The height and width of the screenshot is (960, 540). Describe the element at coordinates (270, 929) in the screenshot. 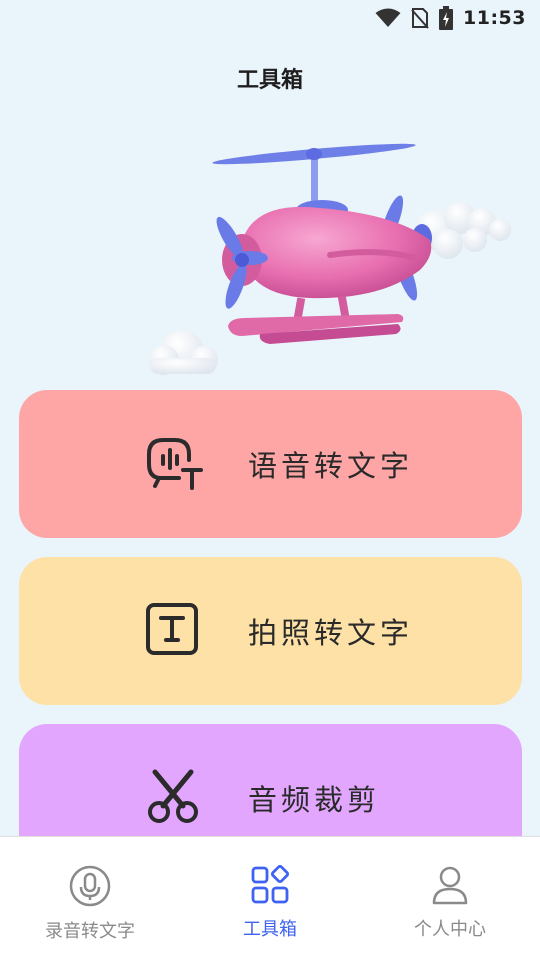

I see `nav-label-toolbox: 工具箱` at that location.